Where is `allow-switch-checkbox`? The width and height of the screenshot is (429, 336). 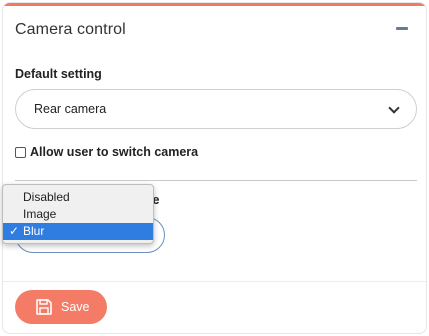 allow-switch-checkbox is located at coordinates (20, 152).